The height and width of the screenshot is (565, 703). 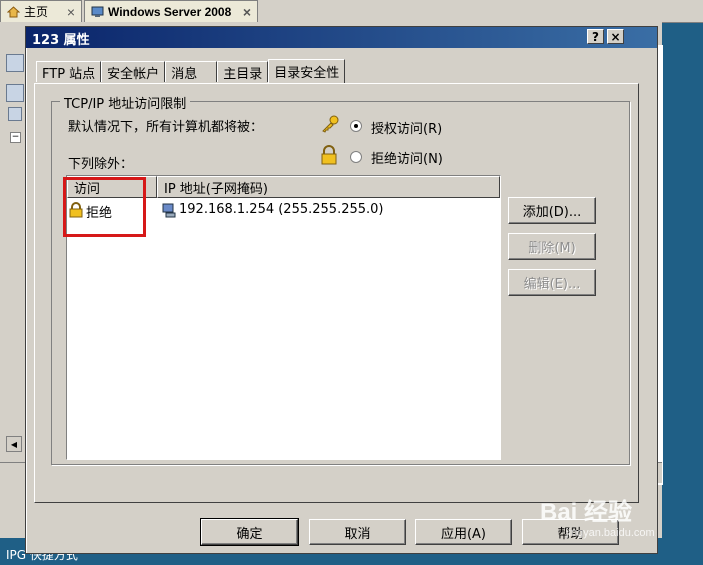 I want to click on baidu-watermark: Bai 经验, so click(x=586, y=512).